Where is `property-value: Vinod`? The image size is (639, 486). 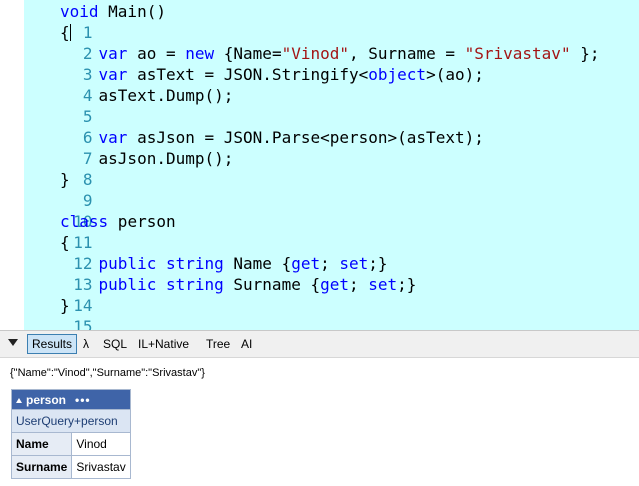
property-value: Vinod is located at coordinates (101, 444).